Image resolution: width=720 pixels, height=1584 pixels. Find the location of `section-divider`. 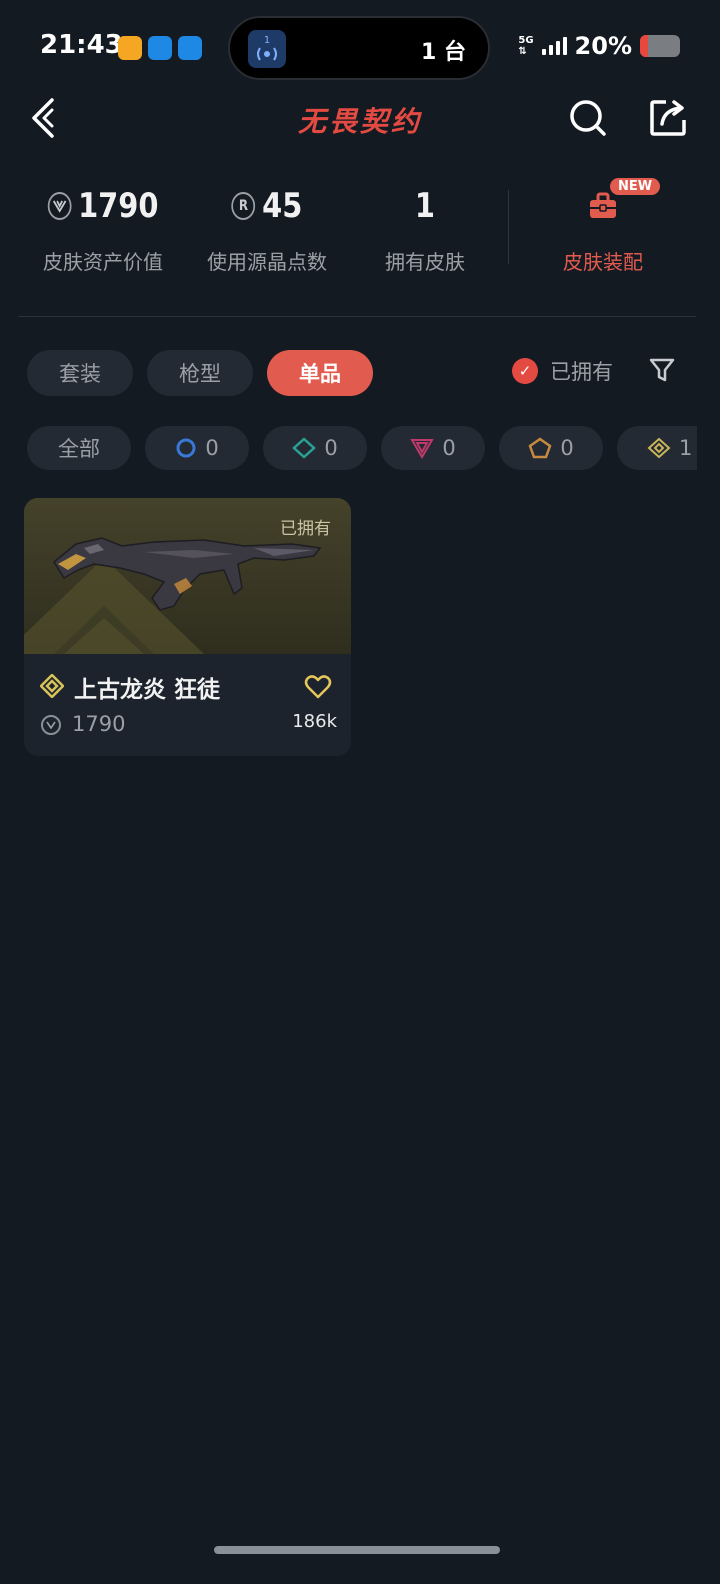

section-divider is located at coordinates (357, 316).